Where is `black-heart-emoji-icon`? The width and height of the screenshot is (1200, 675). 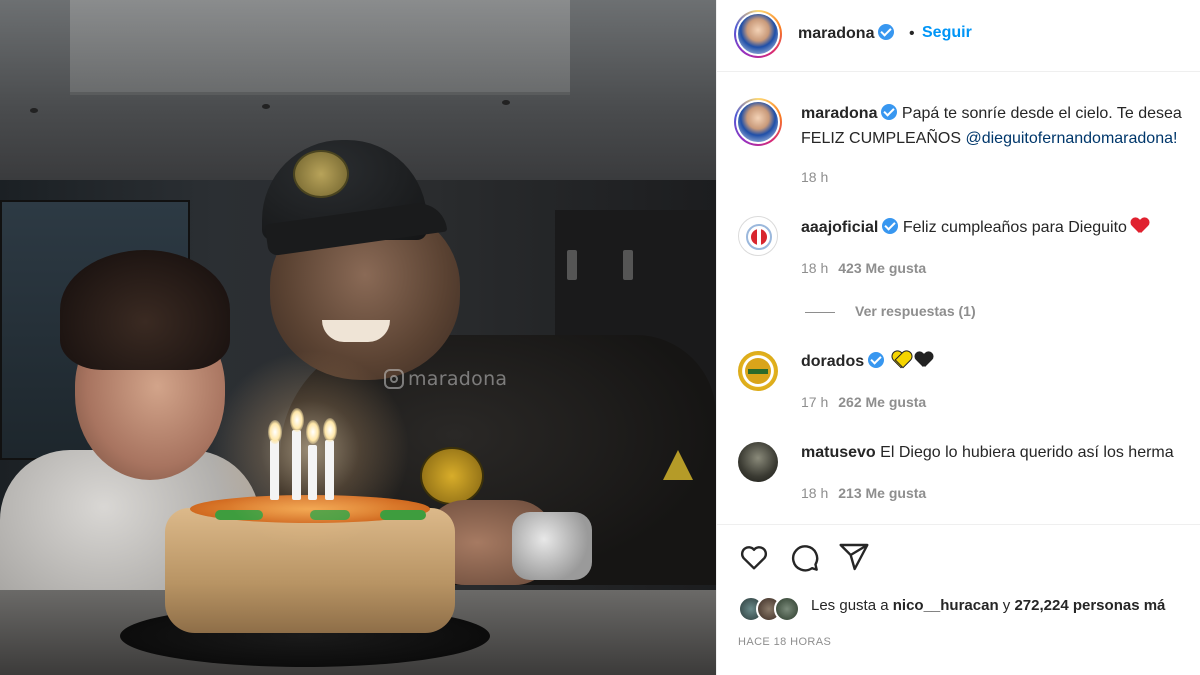 black-heart-emoji-icon is located at coordinates (924, 360).